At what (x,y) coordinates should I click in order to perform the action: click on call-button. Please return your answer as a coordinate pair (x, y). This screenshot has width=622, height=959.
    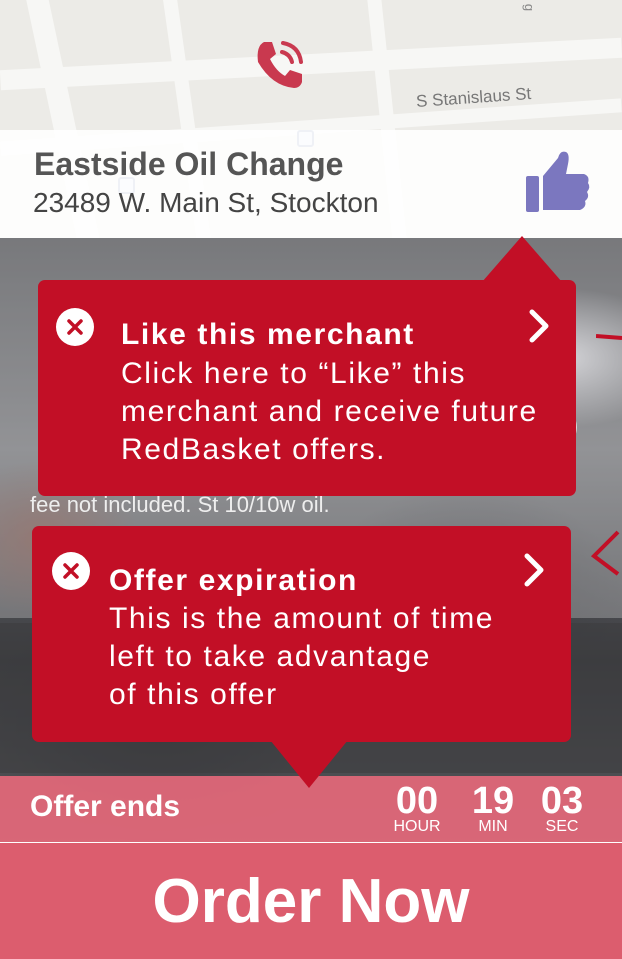
    Looking at the image, I should click on (280, 64).